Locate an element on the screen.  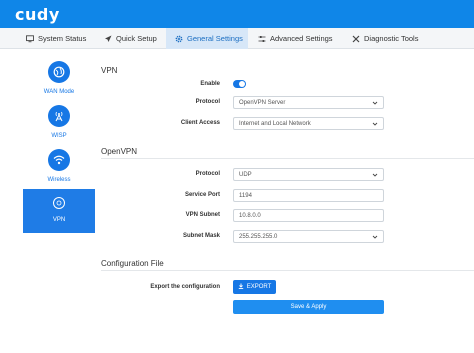
tab-system-status: System Status is located at coordinates (56, 38).